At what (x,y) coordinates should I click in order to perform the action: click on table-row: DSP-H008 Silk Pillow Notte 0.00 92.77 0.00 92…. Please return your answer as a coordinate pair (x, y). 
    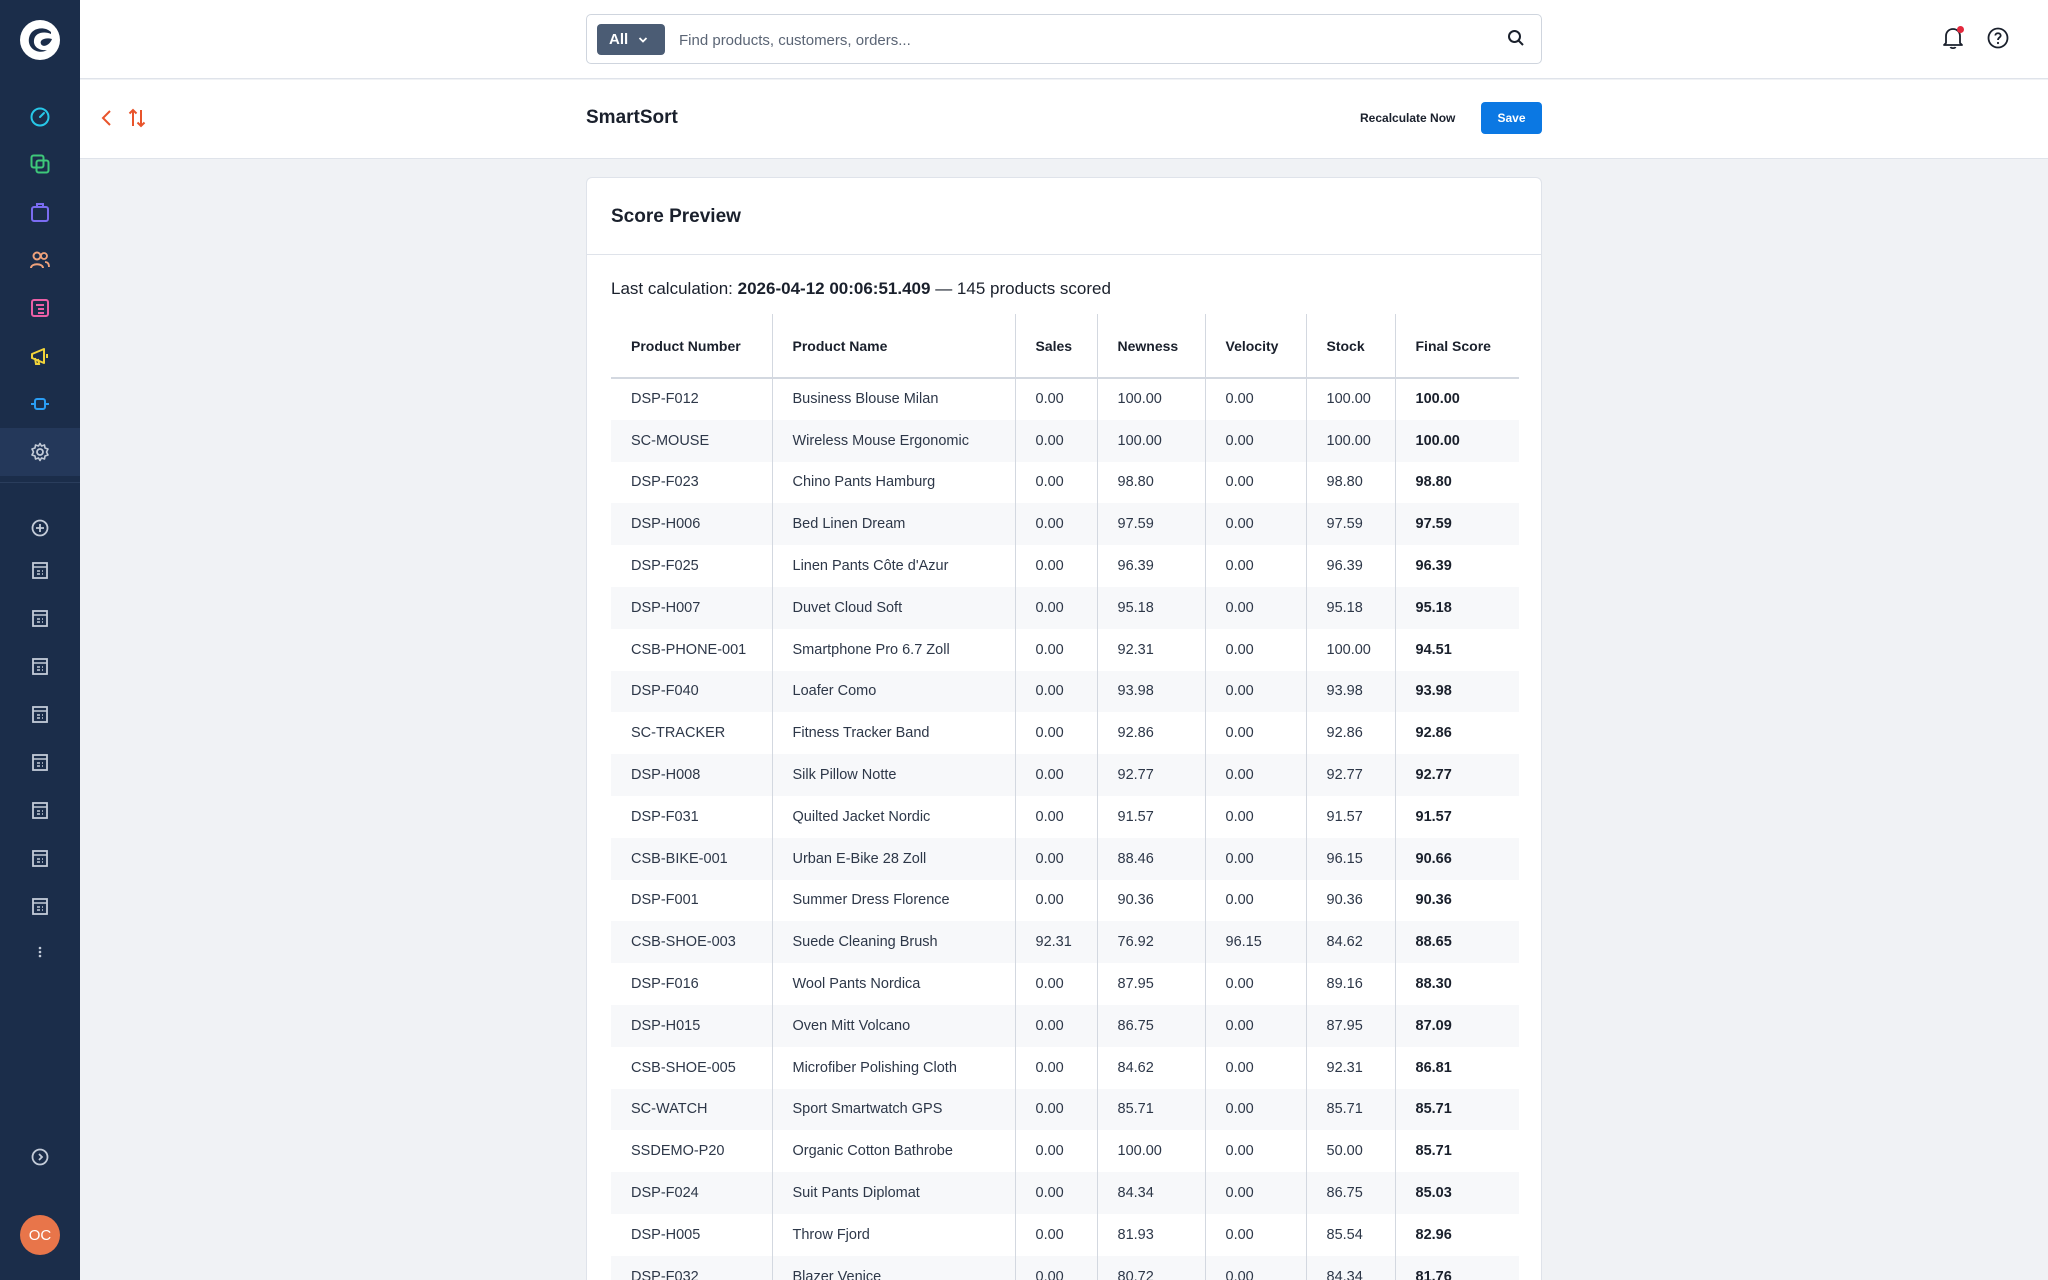
    Looking at the image, I should click on (1065, 775).